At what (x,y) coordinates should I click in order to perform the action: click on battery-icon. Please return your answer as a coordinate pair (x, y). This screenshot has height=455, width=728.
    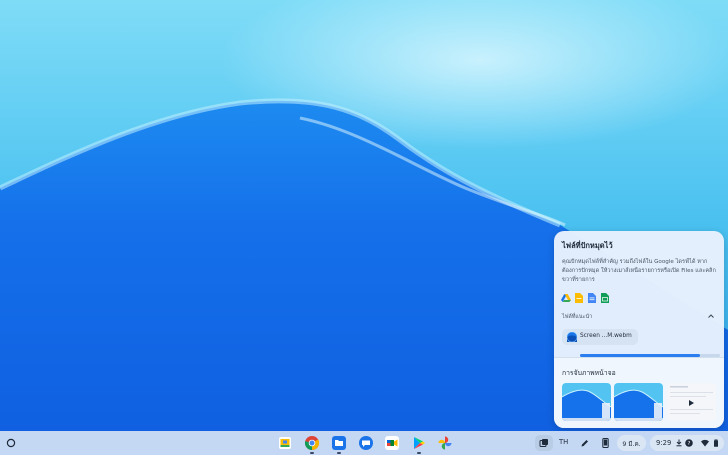
    Looking at the image, I should click on (716, 443).